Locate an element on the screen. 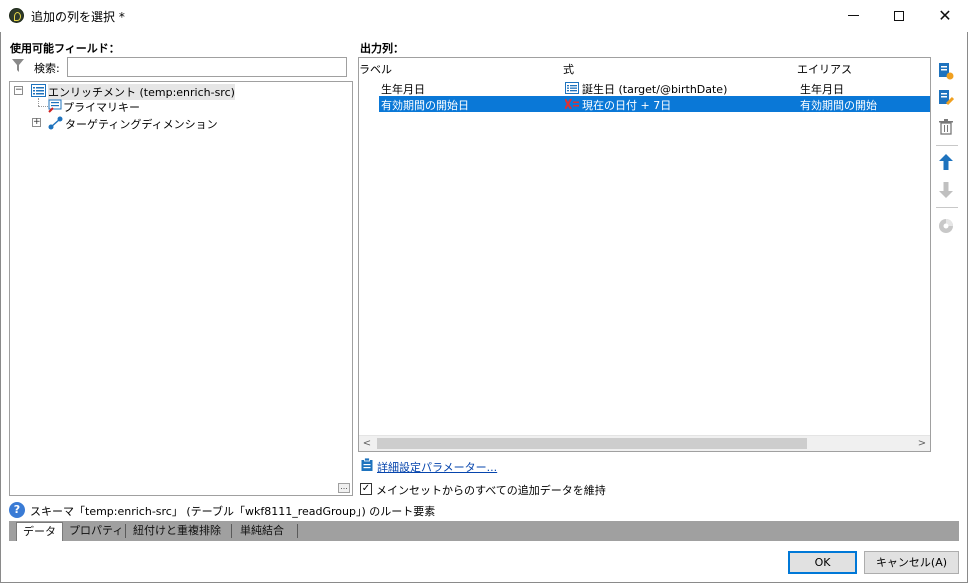 The width and height of the screenshot is (968, 583). tab-bar: データ プロパティ 紐付けと重複排除 単純結合 is located at coordinates (484, 531).